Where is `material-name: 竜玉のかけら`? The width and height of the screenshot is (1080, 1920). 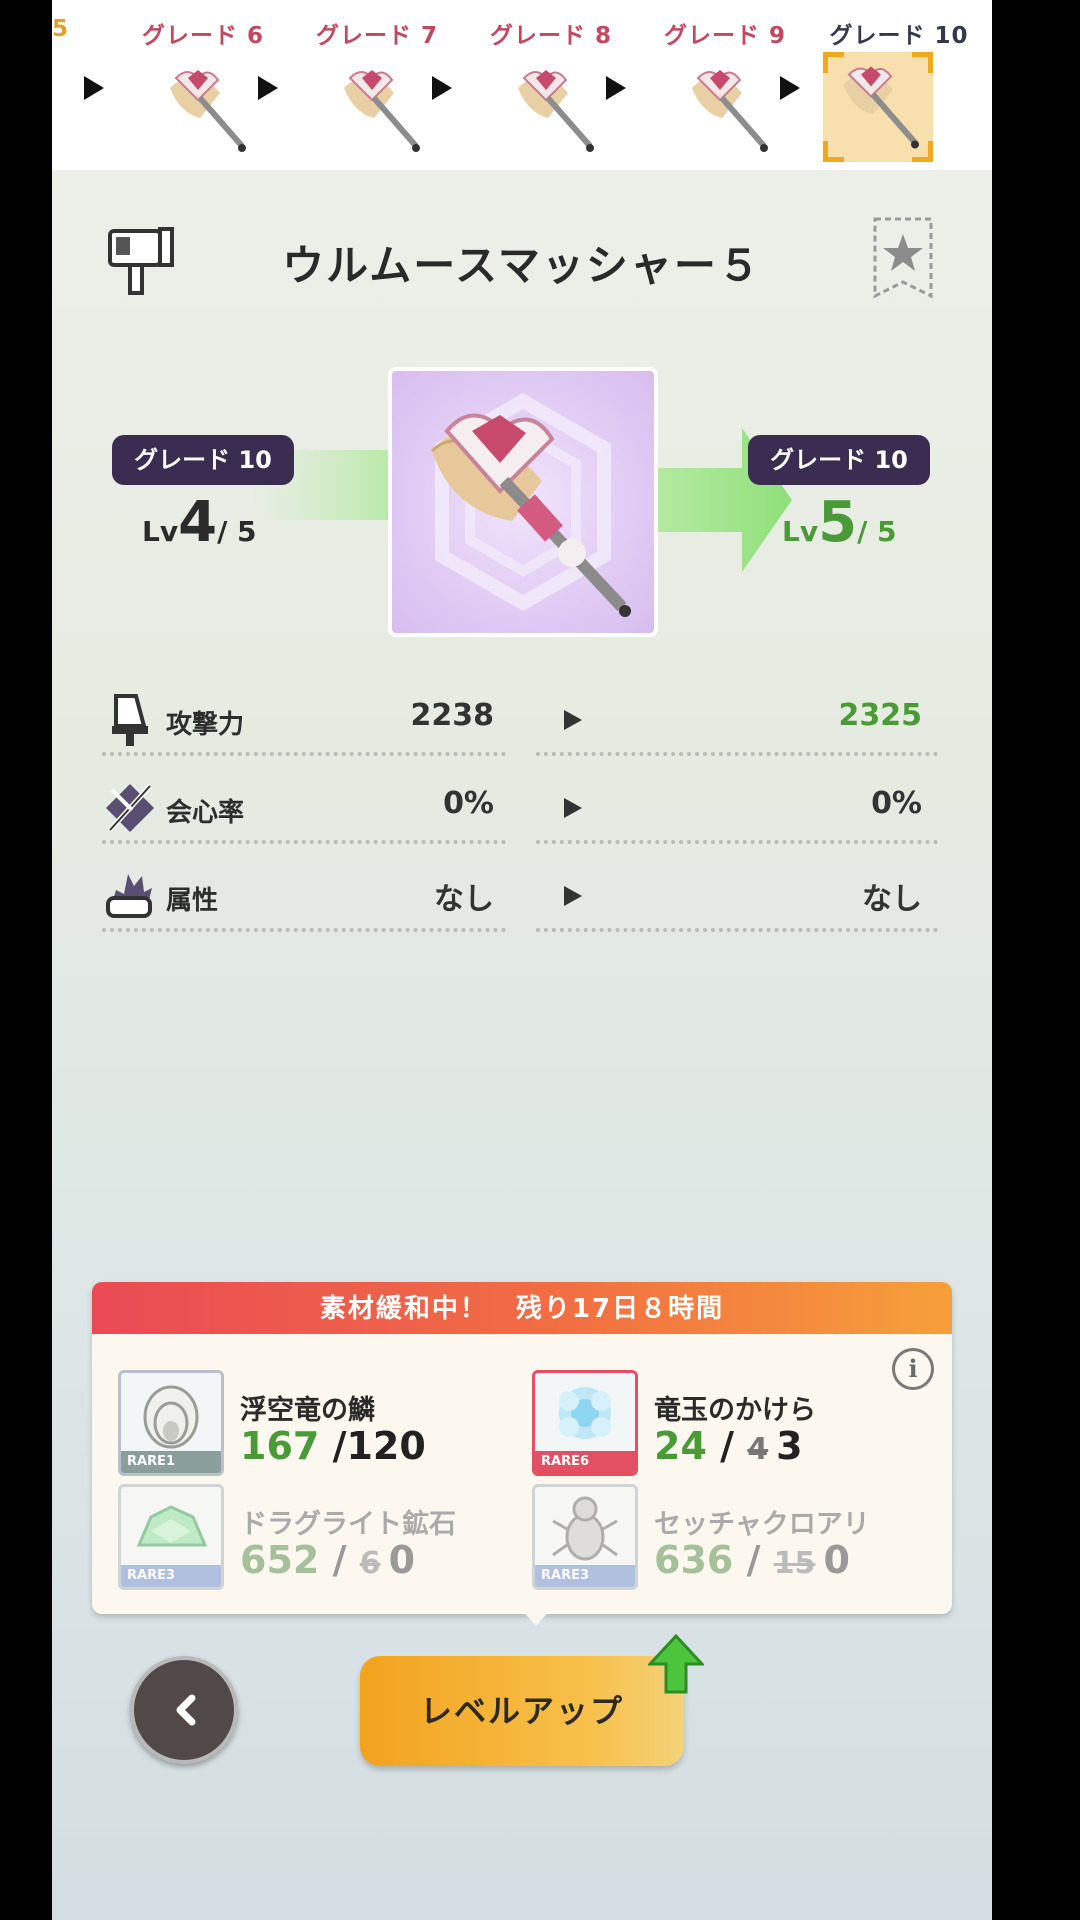
material-name: 竜玉のかけら is located at coordinates (735, 1410).